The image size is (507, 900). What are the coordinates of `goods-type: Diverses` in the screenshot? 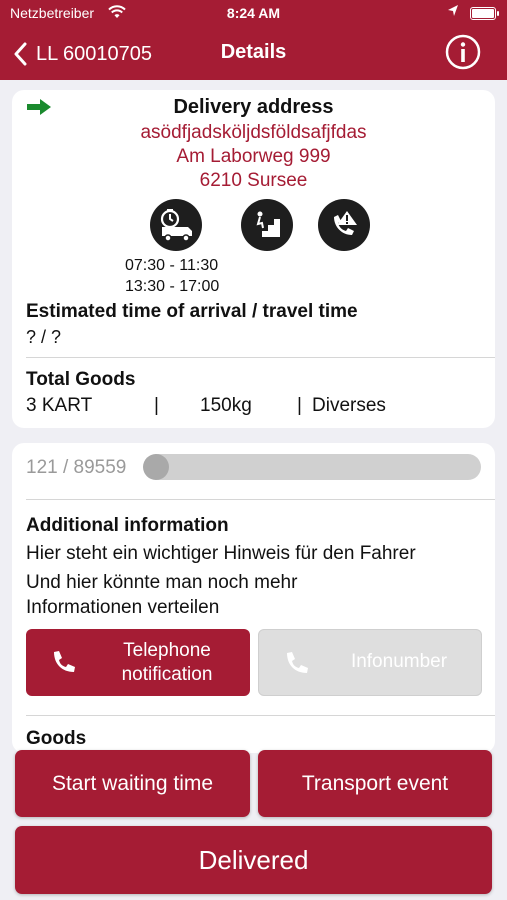 It's located at (349, 405).